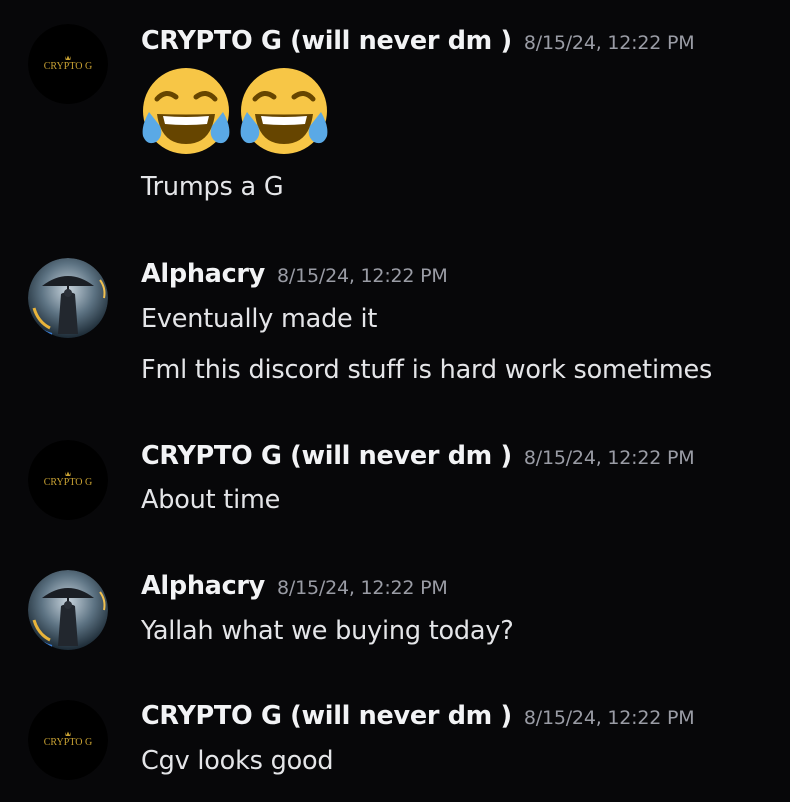 The image size is (790, 802). Describe the element at coordinates (237, 761) in the screenshot. I see `message-text: Cgv looks good` at that location.